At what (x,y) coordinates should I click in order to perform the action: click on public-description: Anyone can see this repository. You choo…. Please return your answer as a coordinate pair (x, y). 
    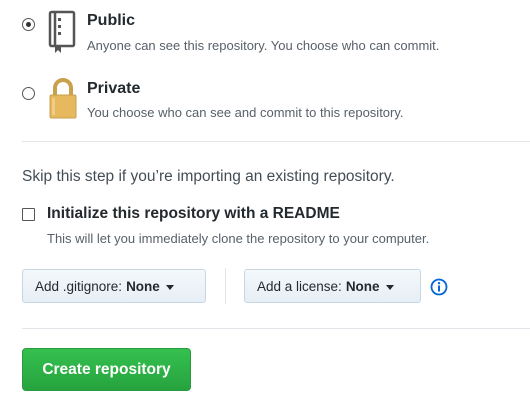
    Looking at the image, I should click on (263, 45).